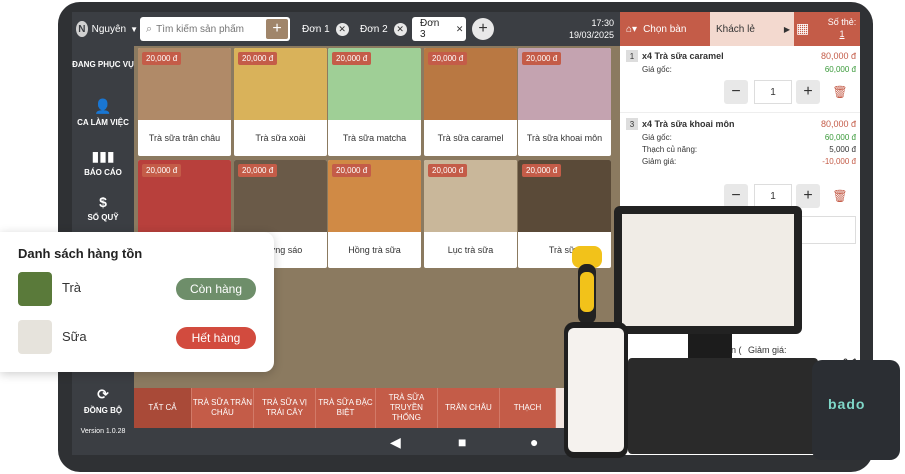 The image size is (905, 474). I want to click on seat-value: 1, so click(842, 34).